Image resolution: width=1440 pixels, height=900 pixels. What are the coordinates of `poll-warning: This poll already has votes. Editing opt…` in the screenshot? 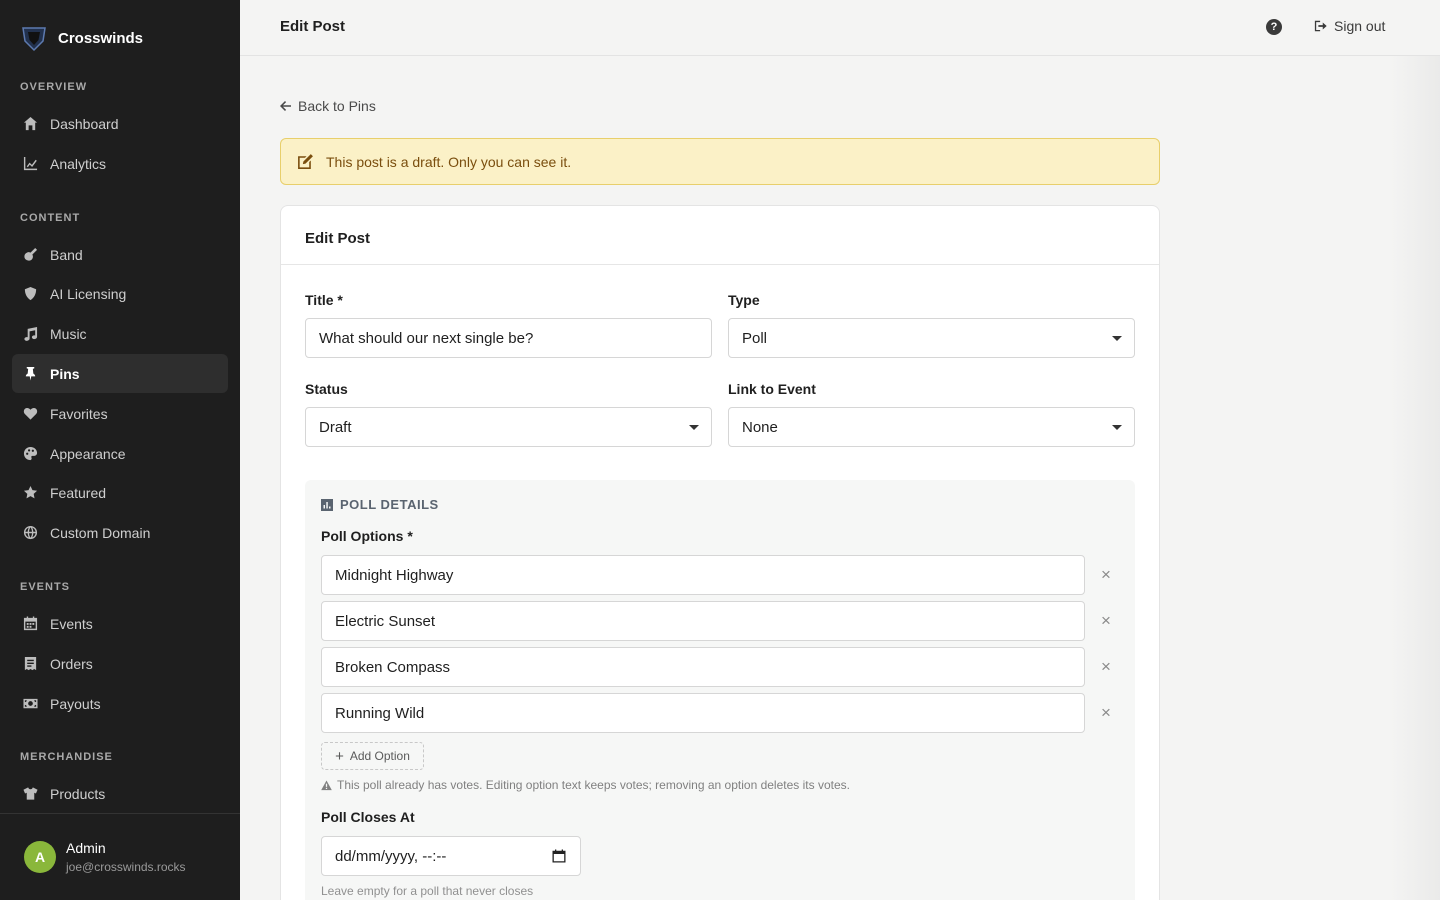 It's located at (585, 785).